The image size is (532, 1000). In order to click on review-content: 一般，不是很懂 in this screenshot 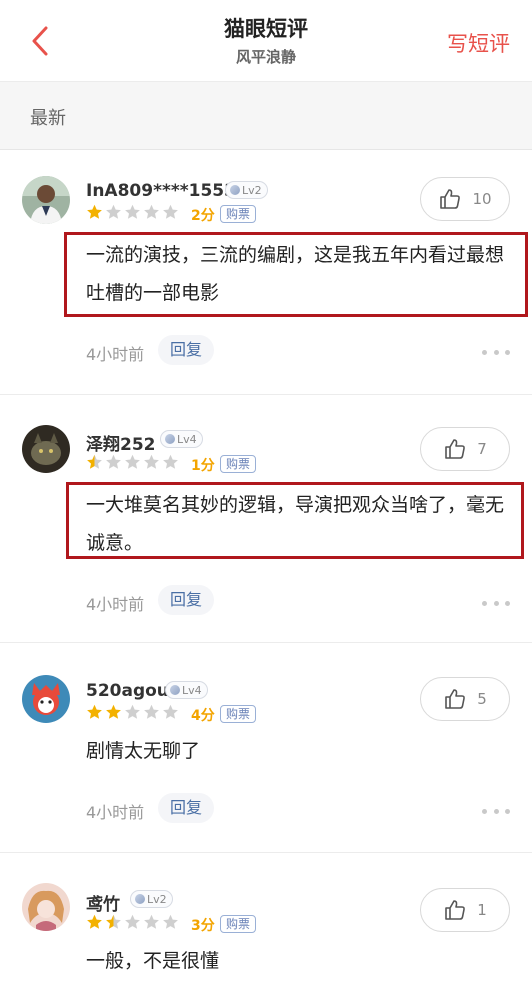, I will do `click(153, 961)`.